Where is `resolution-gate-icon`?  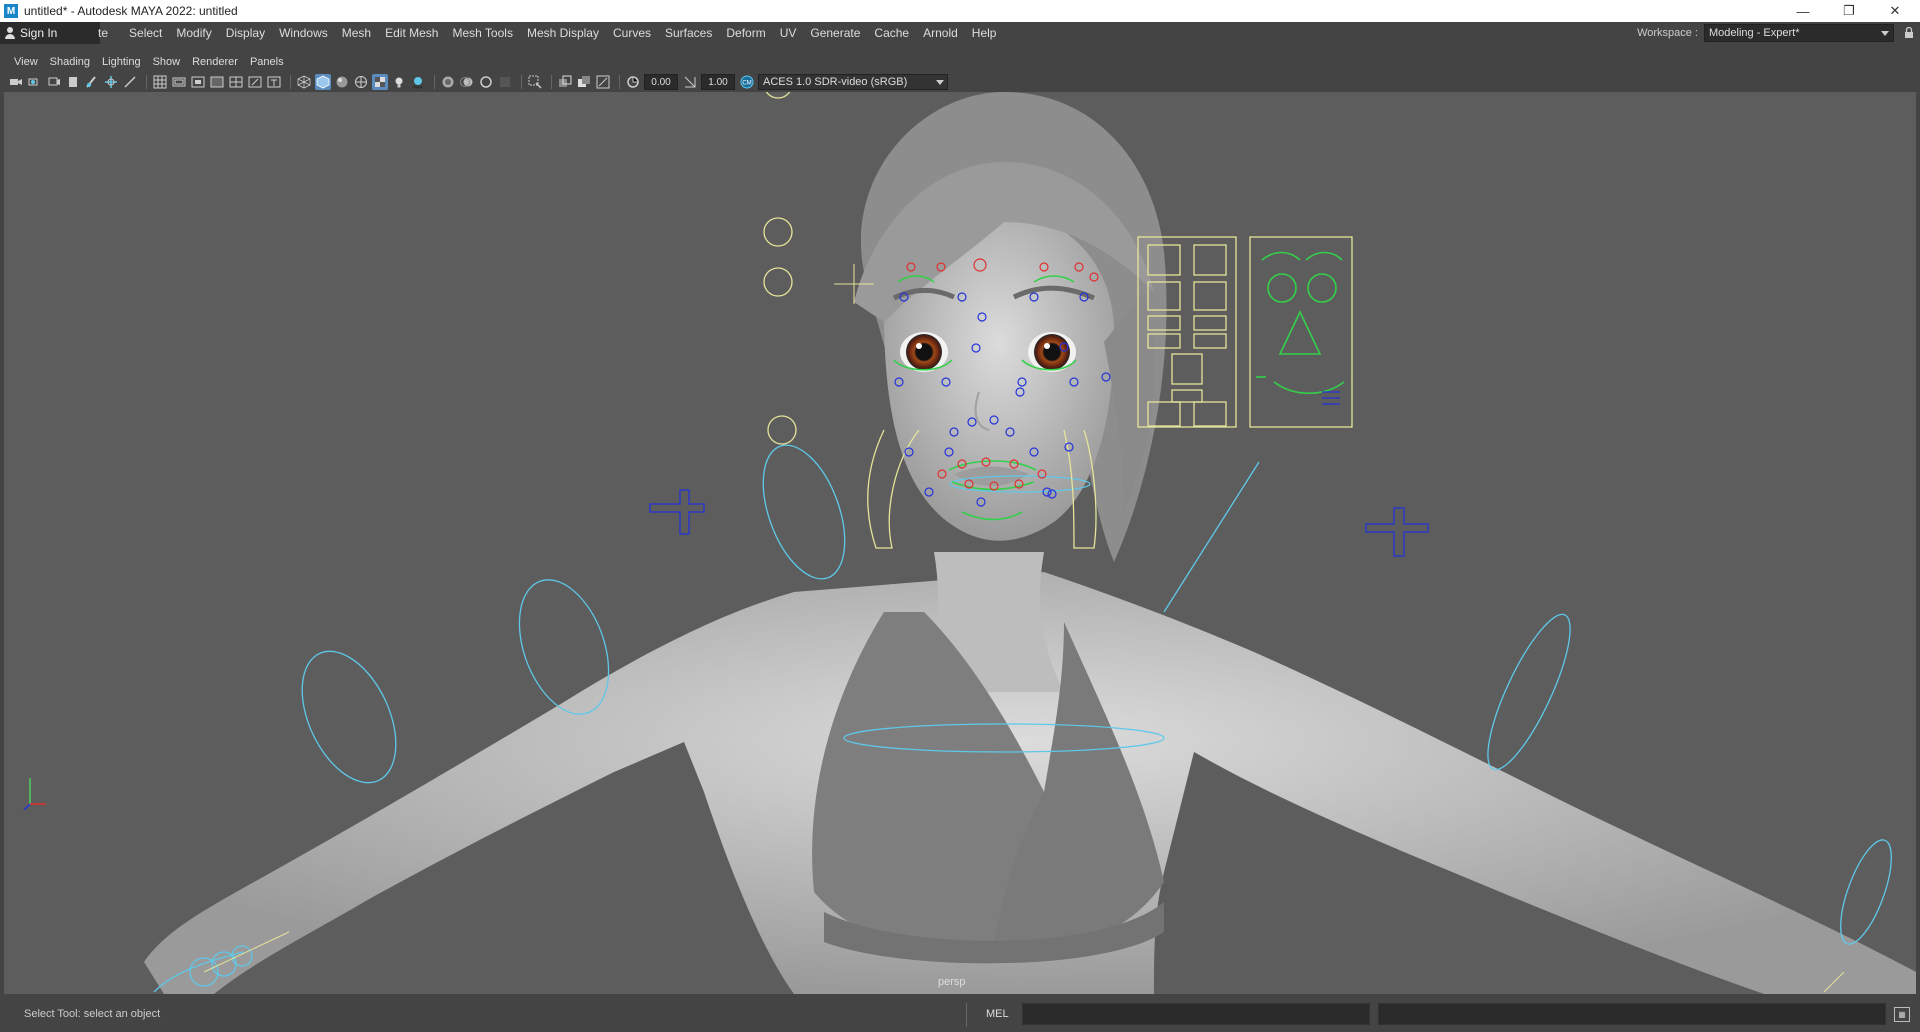
resolution-gate-icon is located at coordinates (198, 82).